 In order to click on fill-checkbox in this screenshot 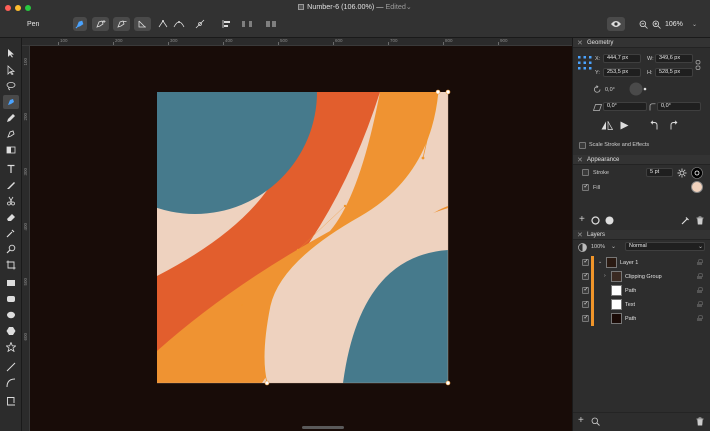, I will do `click(585, 187)`.